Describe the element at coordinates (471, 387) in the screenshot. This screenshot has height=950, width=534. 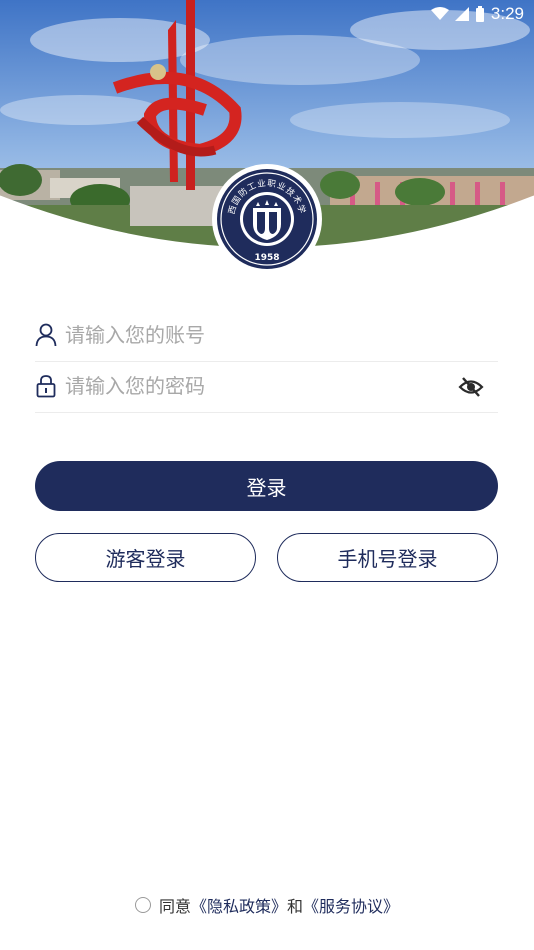
I see `eye-off-icon` at that location.